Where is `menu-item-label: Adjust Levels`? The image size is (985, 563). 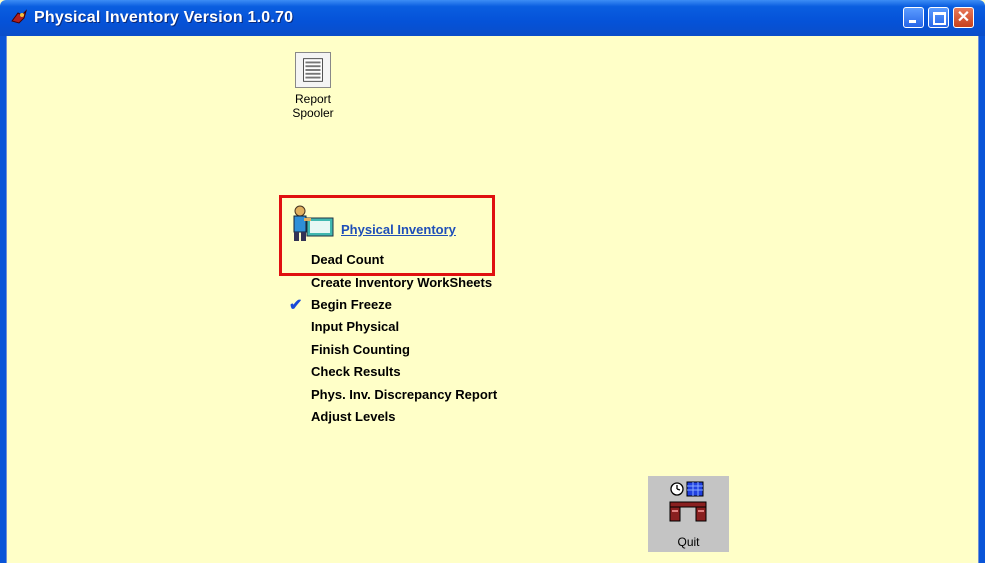
menu-item-label: Adjust Levels is located at coordinates (353, 416).